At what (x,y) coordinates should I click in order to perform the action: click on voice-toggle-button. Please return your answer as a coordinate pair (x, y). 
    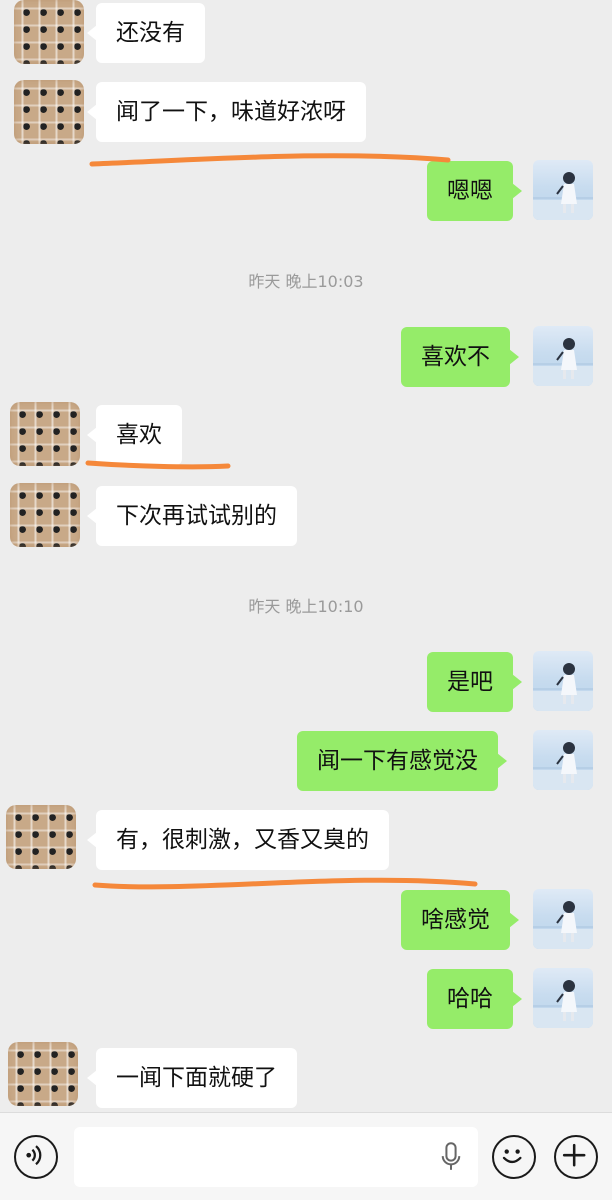
    Looking at the image, I should click on (36, 1157).